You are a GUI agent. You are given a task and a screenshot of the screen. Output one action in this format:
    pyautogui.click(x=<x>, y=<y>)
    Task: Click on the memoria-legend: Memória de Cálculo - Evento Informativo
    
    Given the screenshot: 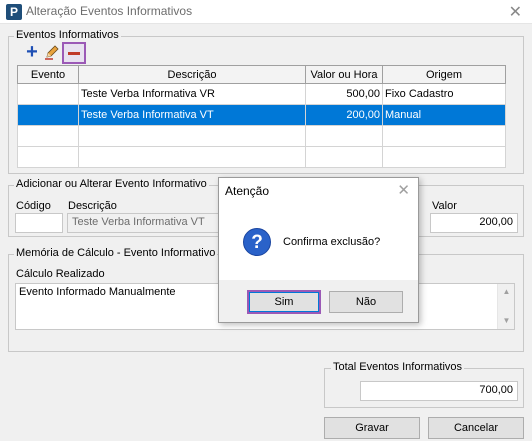 What is the action you would take?
    pyautogui.click(x=116, y=253)
    